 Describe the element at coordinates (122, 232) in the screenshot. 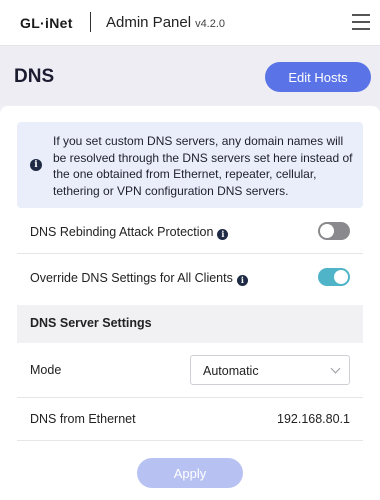

I see `rebinding-protection-label: DNS Rebinding Attack Protection` at that location.